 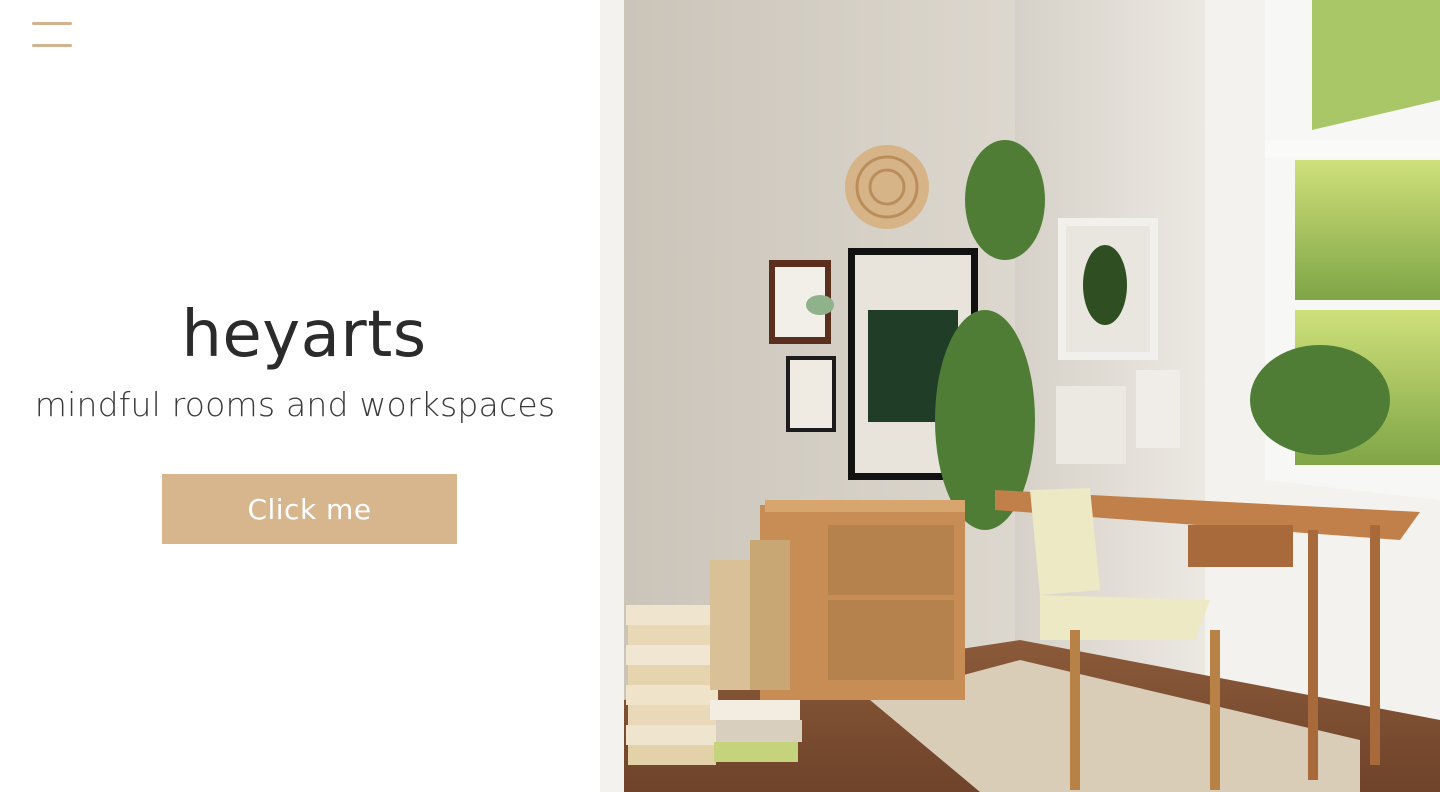 What do you see at coordinates (309, 509) in the screenshot?
I see `cta-button: Click me` at bounding box center [309, 509].